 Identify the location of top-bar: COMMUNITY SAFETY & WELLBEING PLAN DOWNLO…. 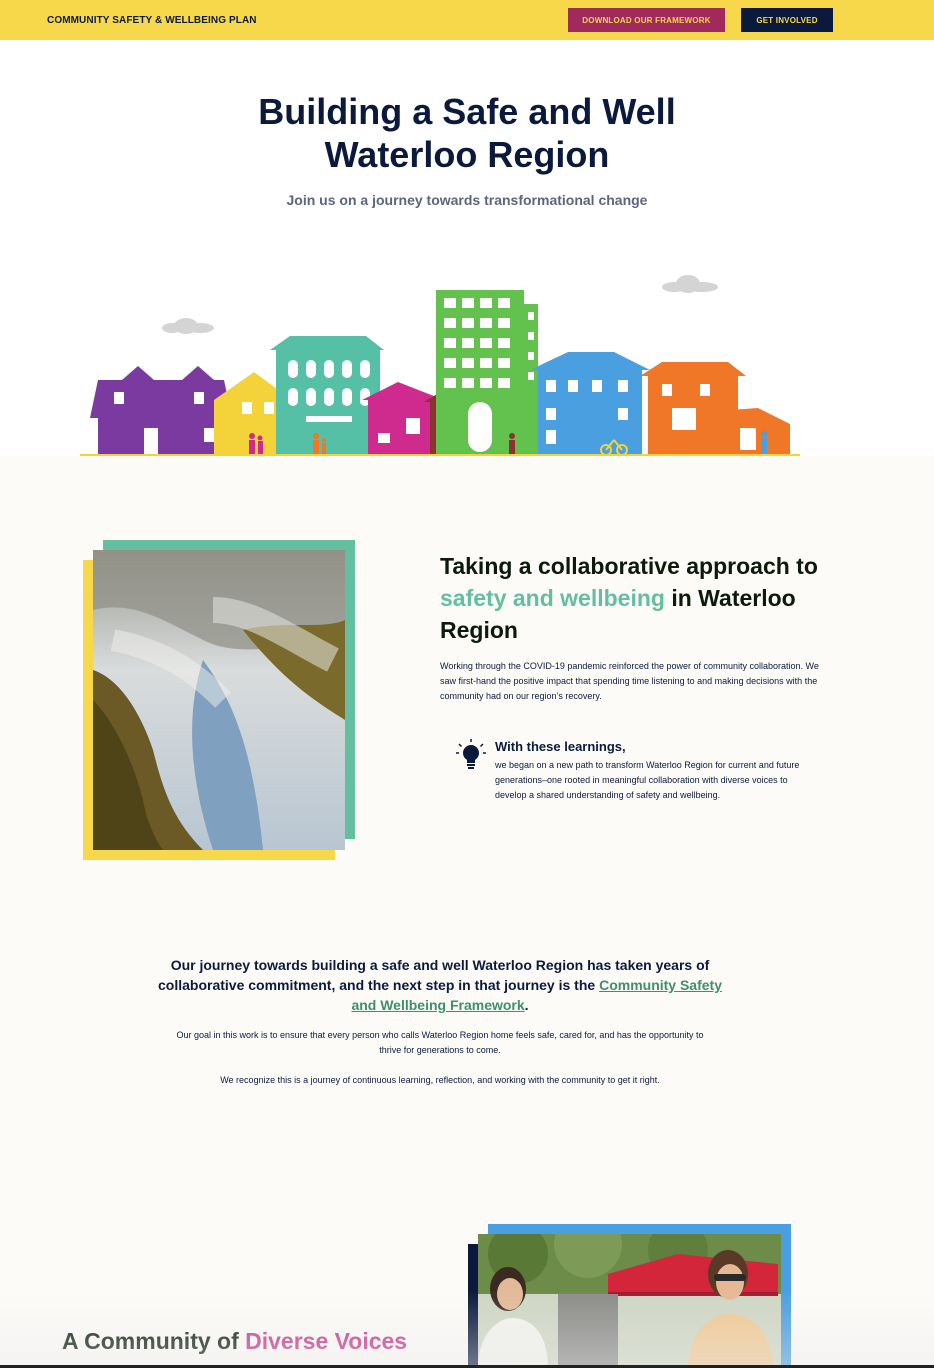
(467, 20).